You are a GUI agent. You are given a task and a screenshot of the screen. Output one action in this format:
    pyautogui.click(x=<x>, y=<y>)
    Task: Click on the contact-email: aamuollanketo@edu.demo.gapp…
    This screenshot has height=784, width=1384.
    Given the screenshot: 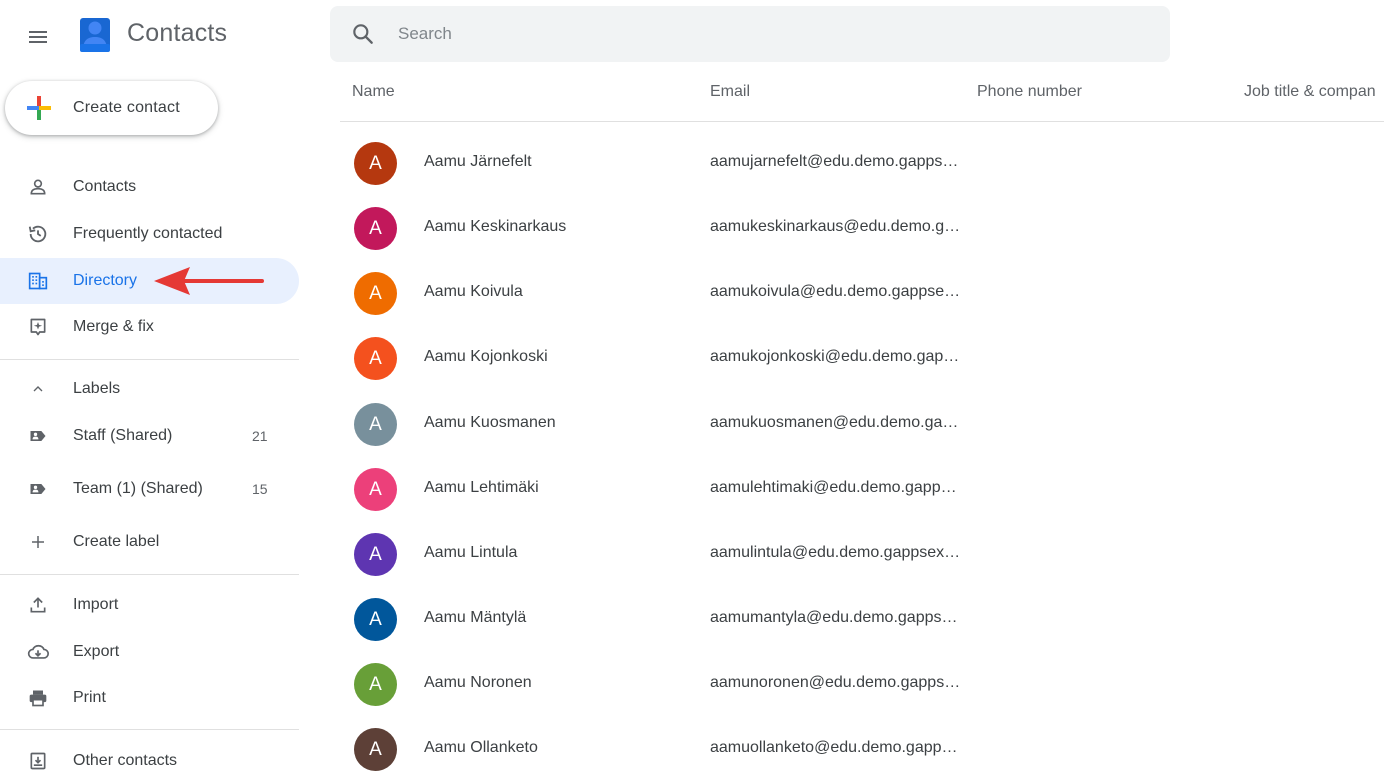 What is the action you would take?
    pyautogui.click(x=834, y=747)
    